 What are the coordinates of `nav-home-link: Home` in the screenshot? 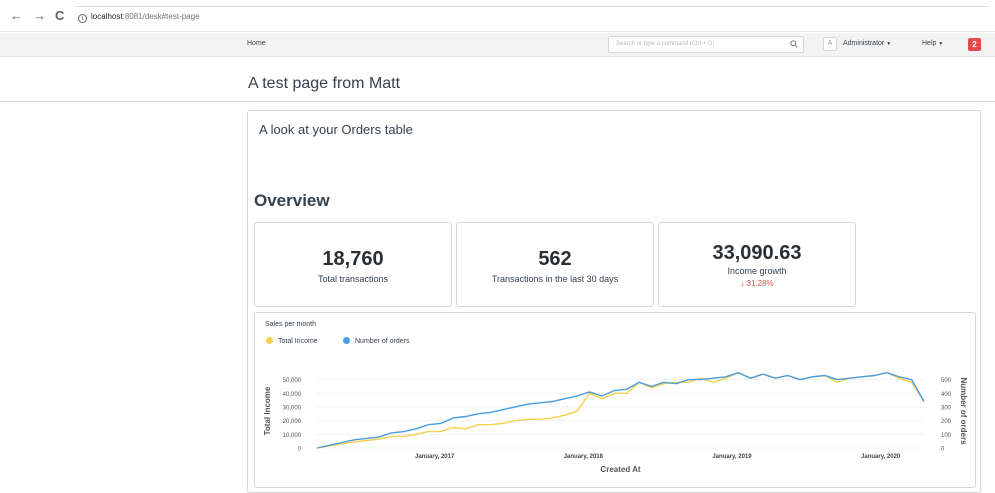 It's located at (256, 43).